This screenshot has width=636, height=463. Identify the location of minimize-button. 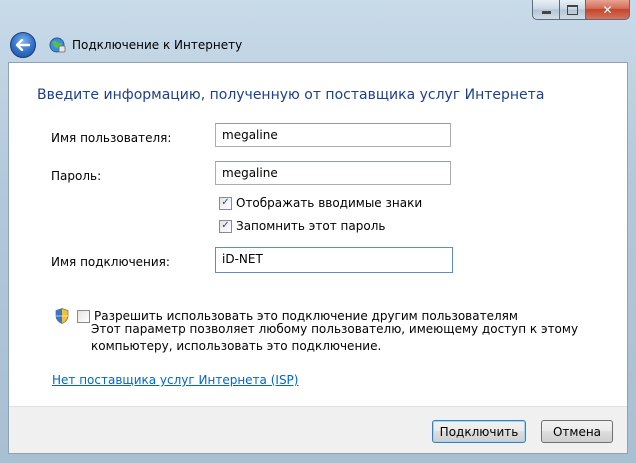
(546, 10).